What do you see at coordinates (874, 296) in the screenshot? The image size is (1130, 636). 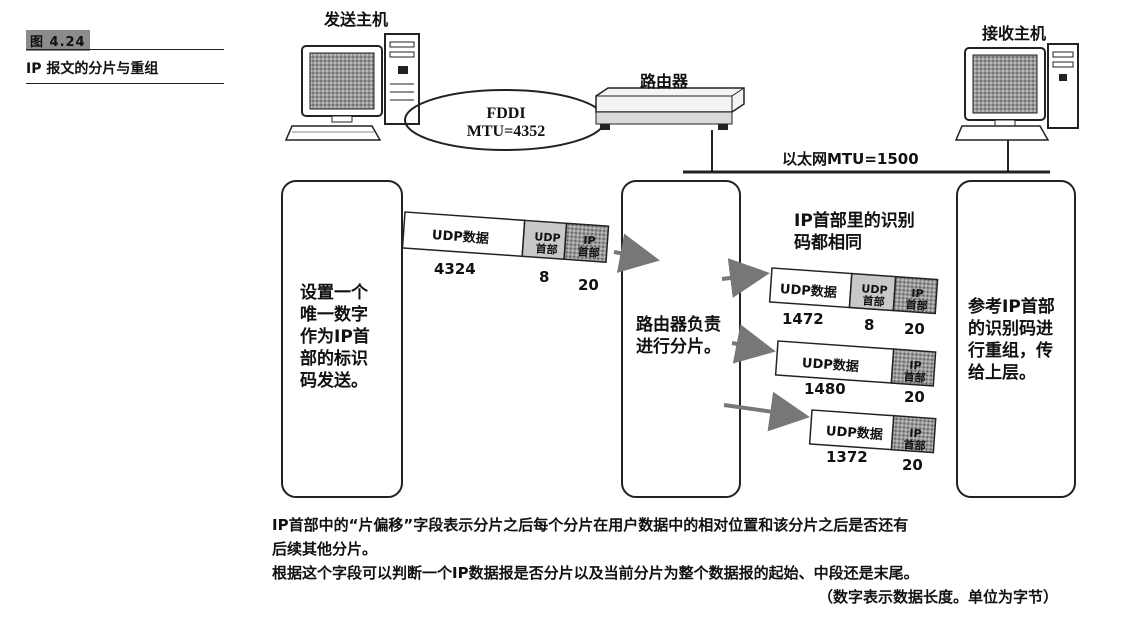 I see `fragment-1-udp-header-label: UDP 首部` at bounding box center [874, 296].